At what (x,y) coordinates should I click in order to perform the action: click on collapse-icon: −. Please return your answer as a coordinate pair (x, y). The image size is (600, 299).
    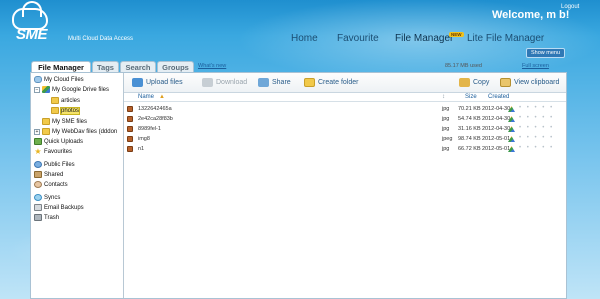
    Looking at the image, I should click on (37, 89).